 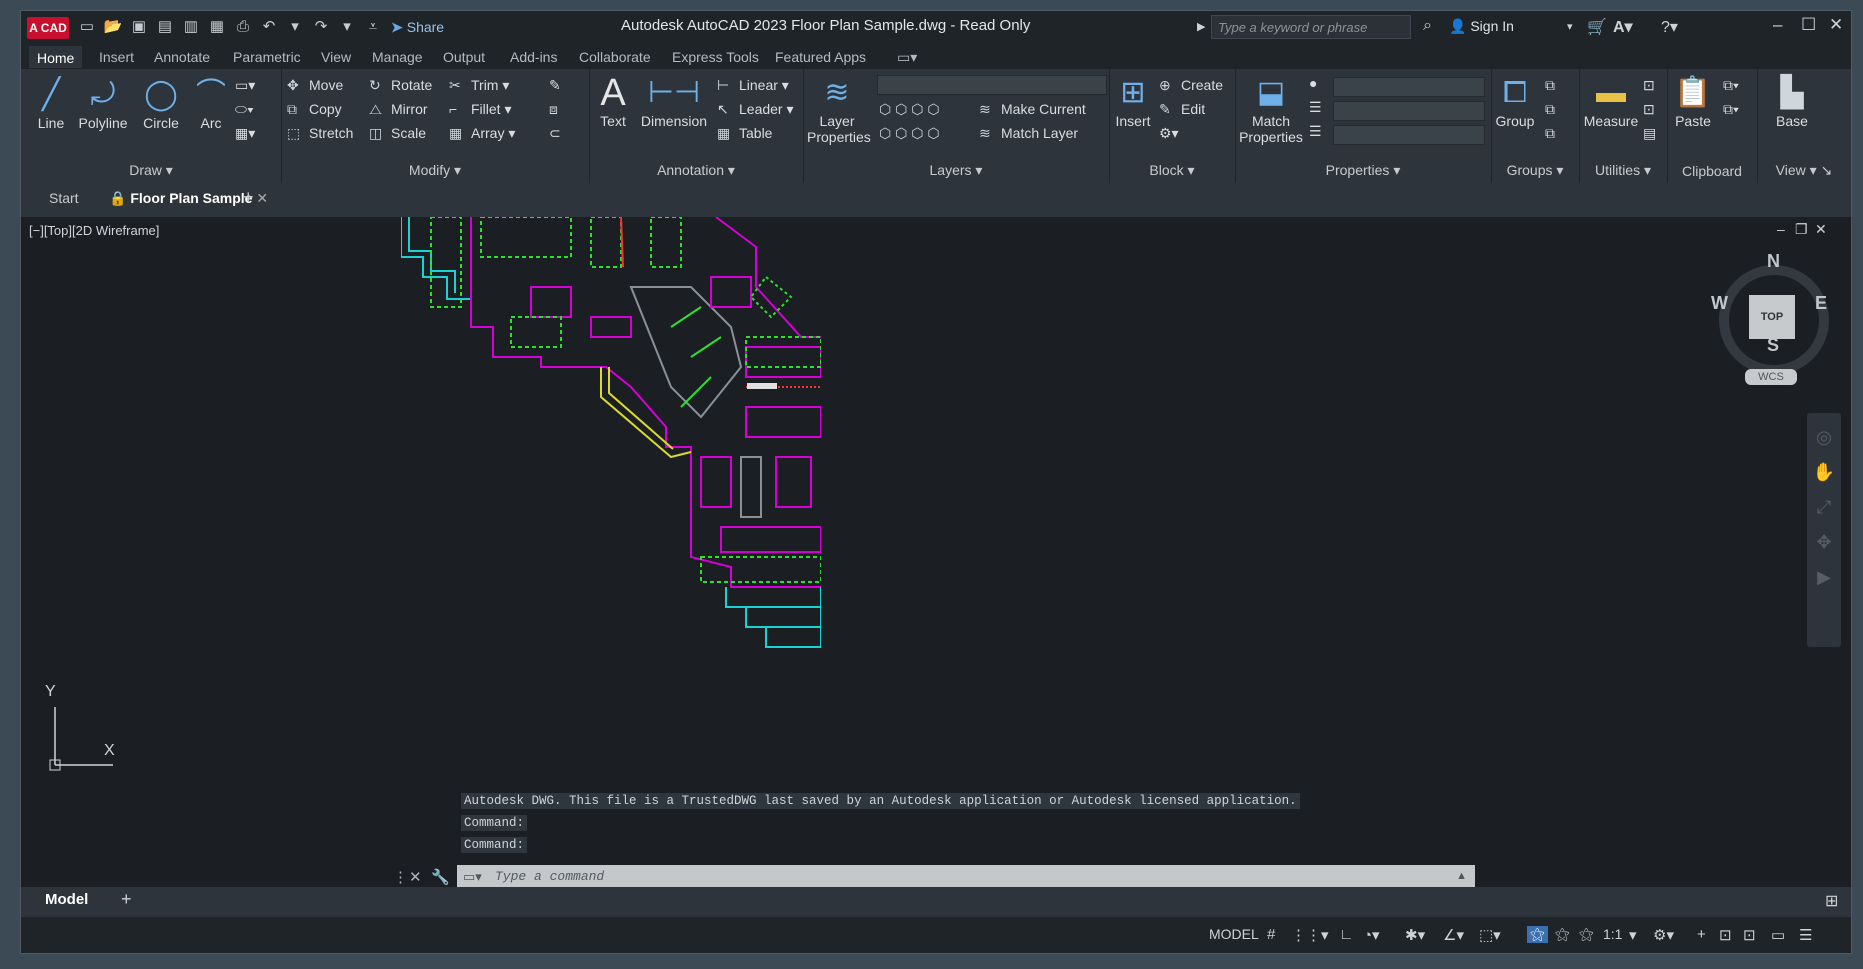 I want to click on groups-panel-label: Groups ▾, so click(x=1535, y=170).